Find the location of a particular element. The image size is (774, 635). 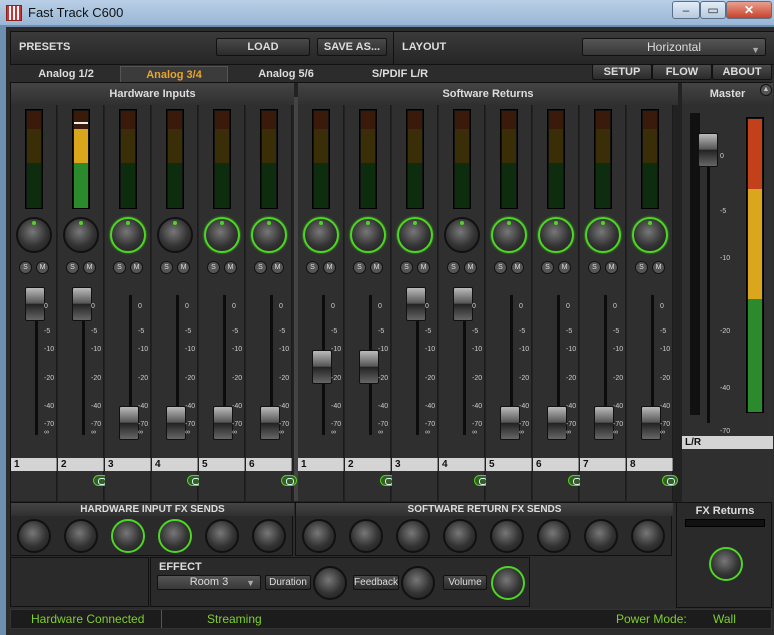

fader-scale-tick: -70 is located at coordinates (190, 424).